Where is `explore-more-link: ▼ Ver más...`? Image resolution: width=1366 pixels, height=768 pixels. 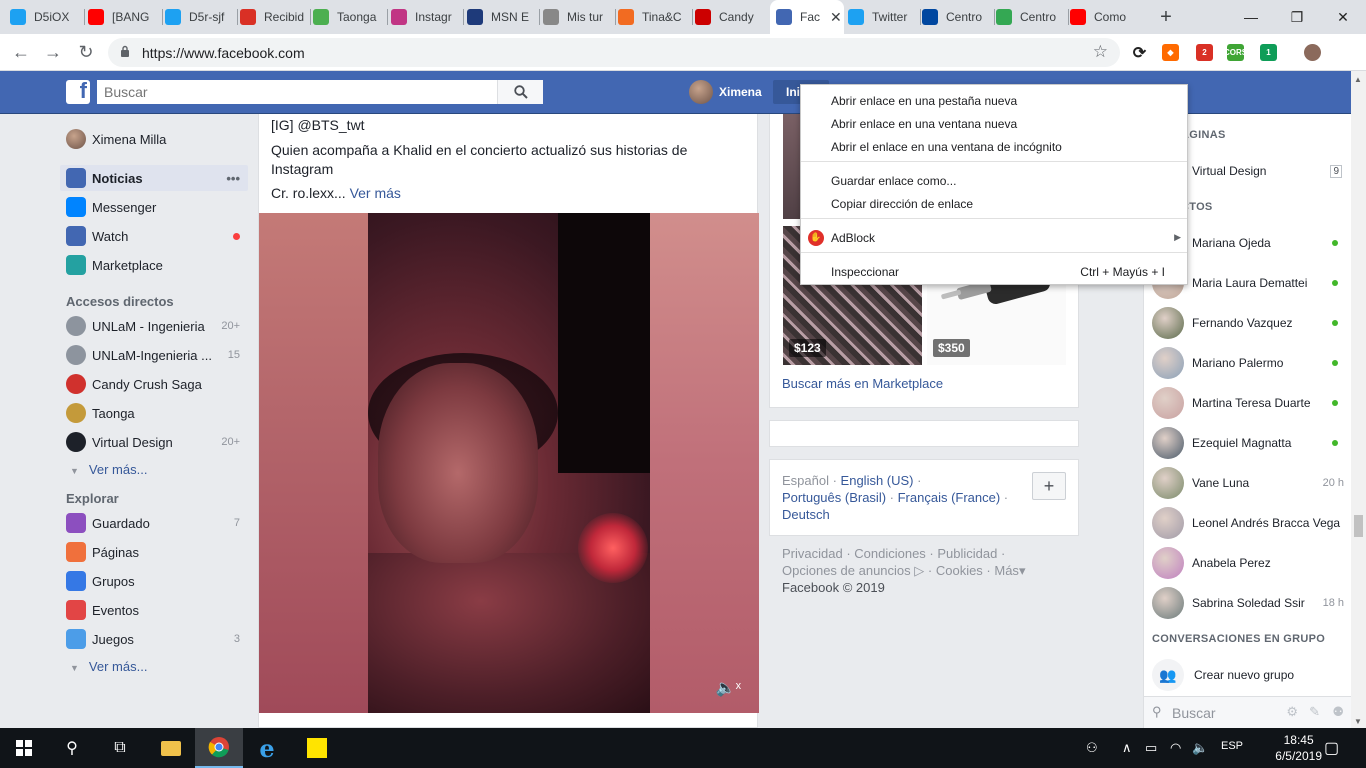 explore-more-link: ▼ Ver más... is located at coordinates (108, 666).